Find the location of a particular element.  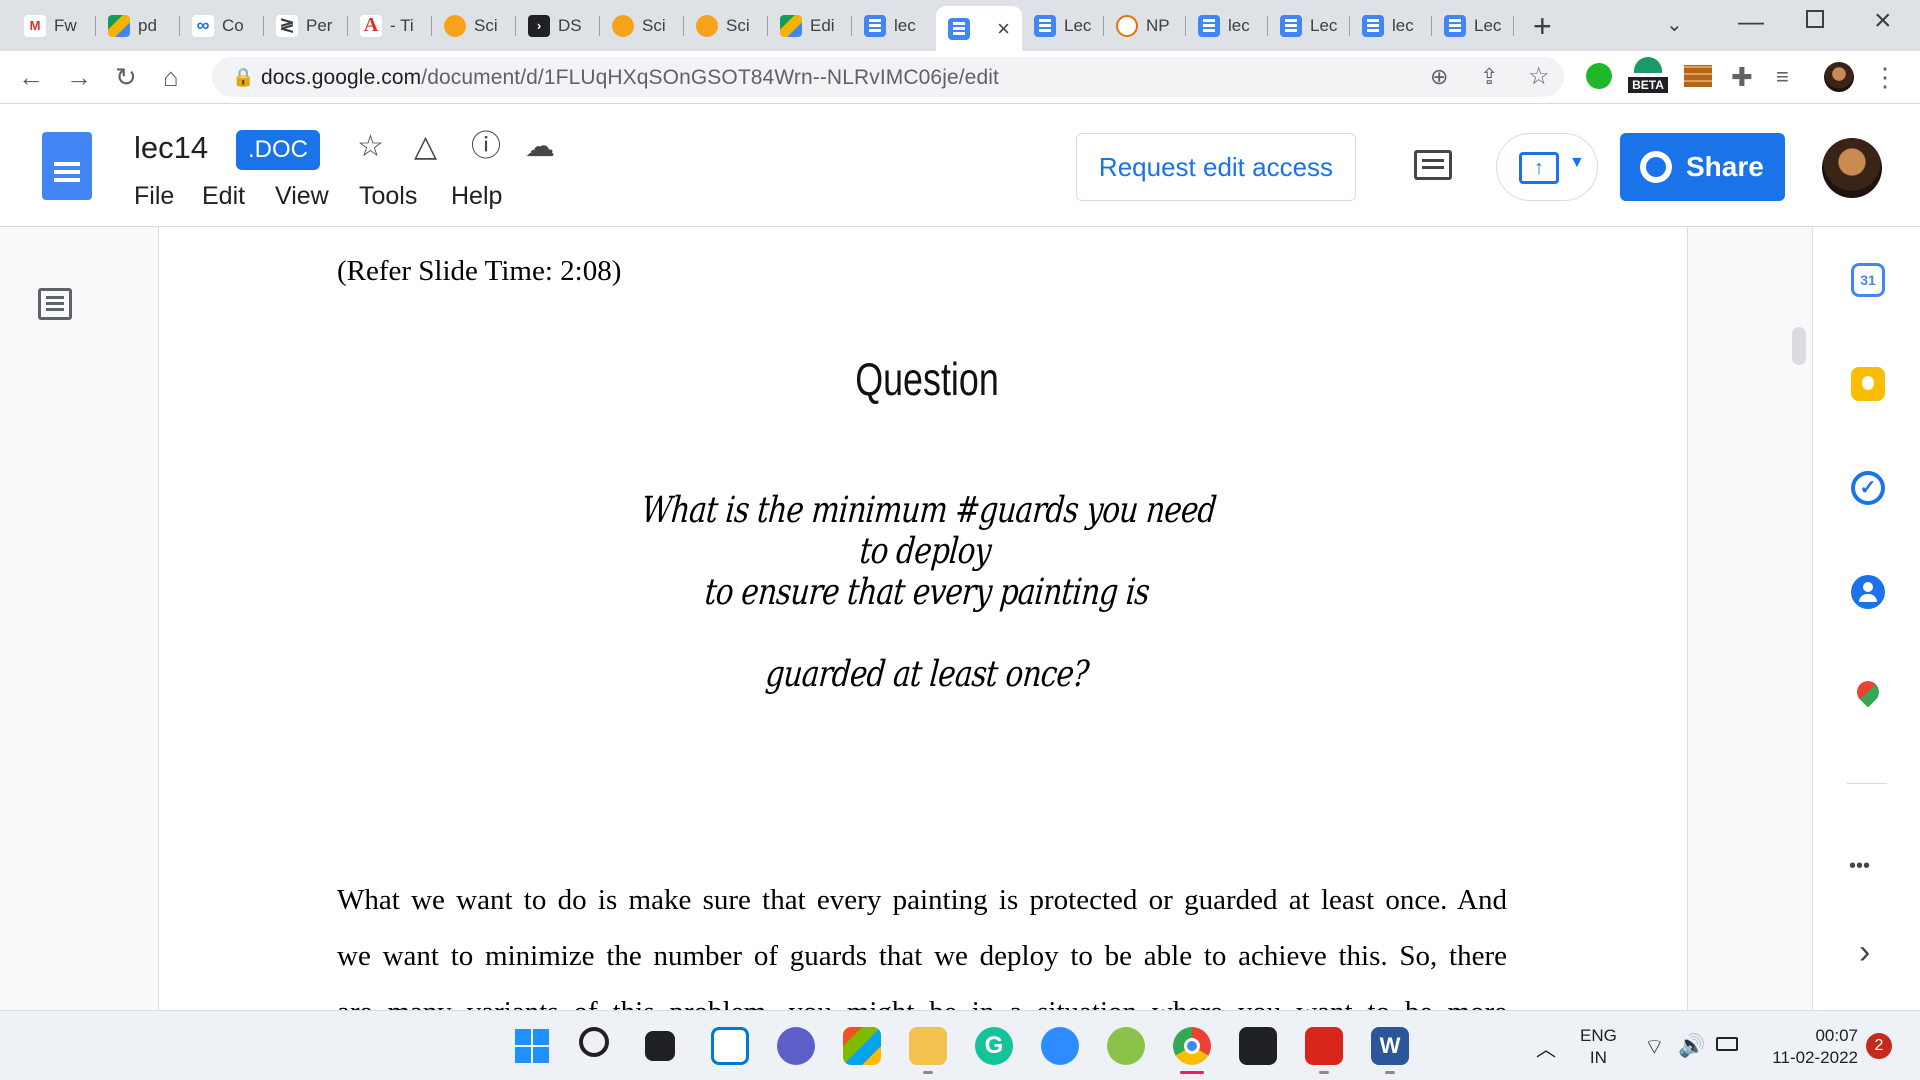

menu-edit: Edit is located at coordinates (223, 196).